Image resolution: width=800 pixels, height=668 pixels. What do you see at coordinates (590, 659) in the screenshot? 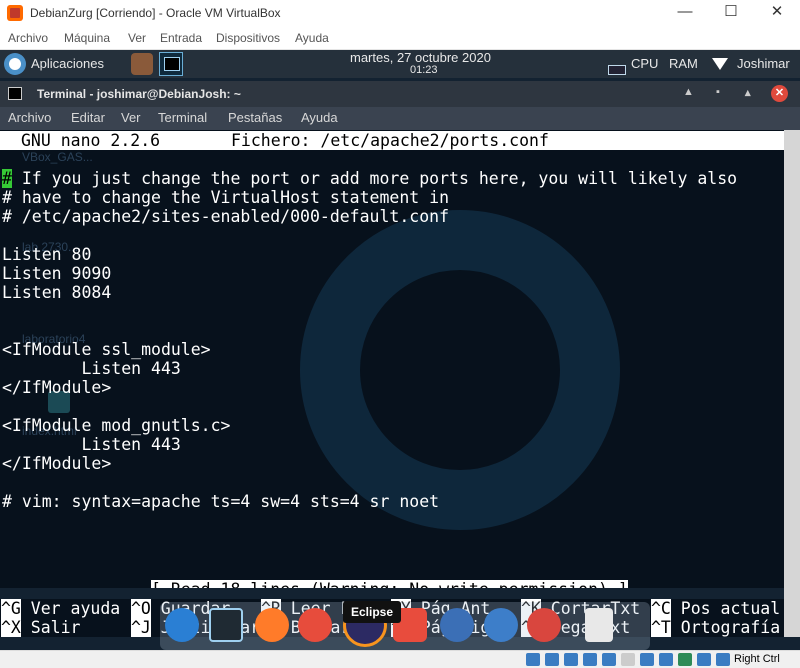
I see `network-status-icon` at bounding box center [590, 659].